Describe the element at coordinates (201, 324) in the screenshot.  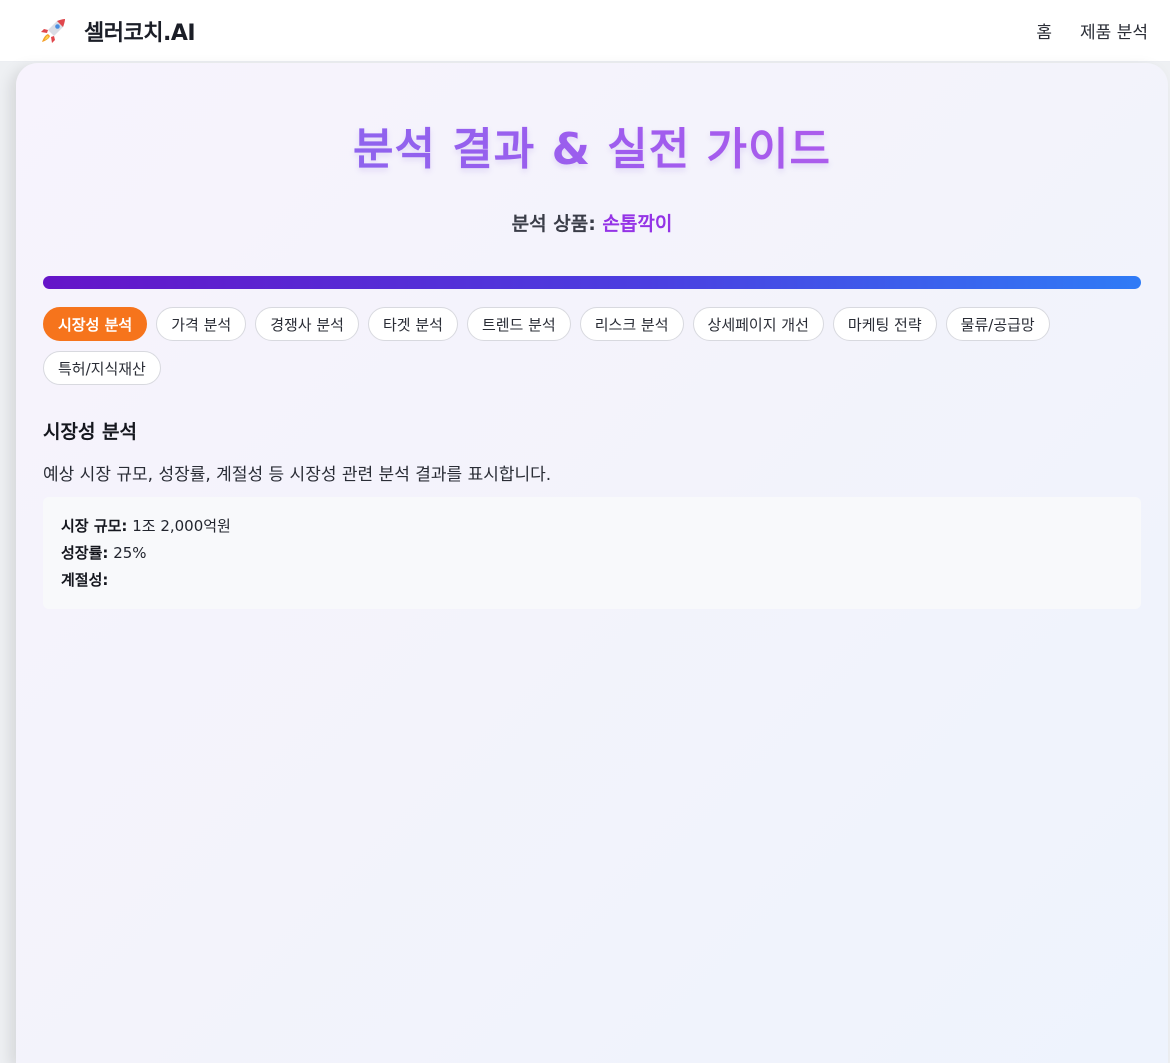
I see `tab-price: 가격 분석` at that location.